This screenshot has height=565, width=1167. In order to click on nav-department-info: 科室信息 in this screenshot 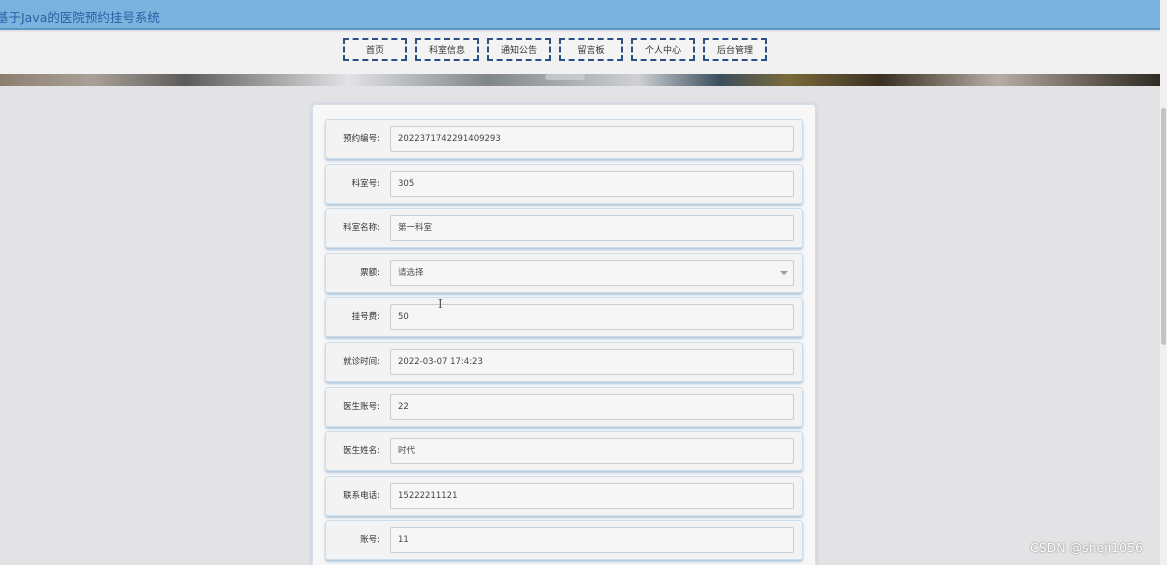, I will do `click(447, 49)`.